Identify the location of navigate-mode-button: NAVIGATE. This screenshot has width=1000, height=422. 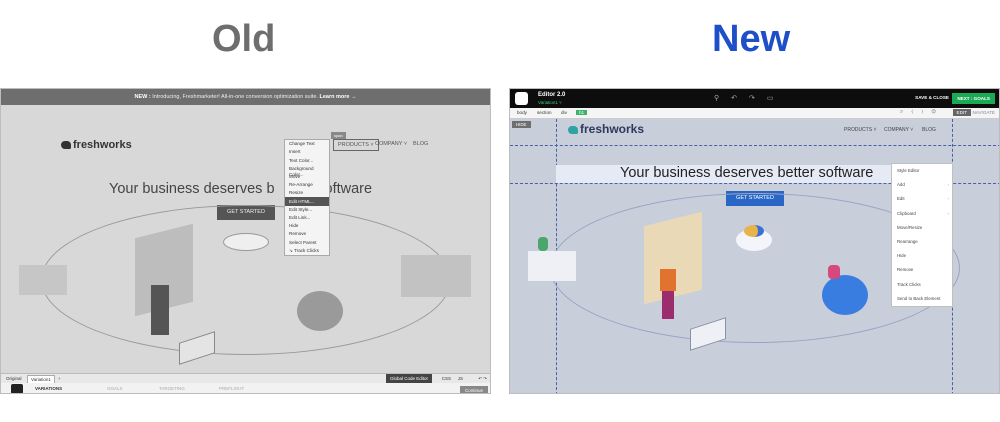
(983, 112).